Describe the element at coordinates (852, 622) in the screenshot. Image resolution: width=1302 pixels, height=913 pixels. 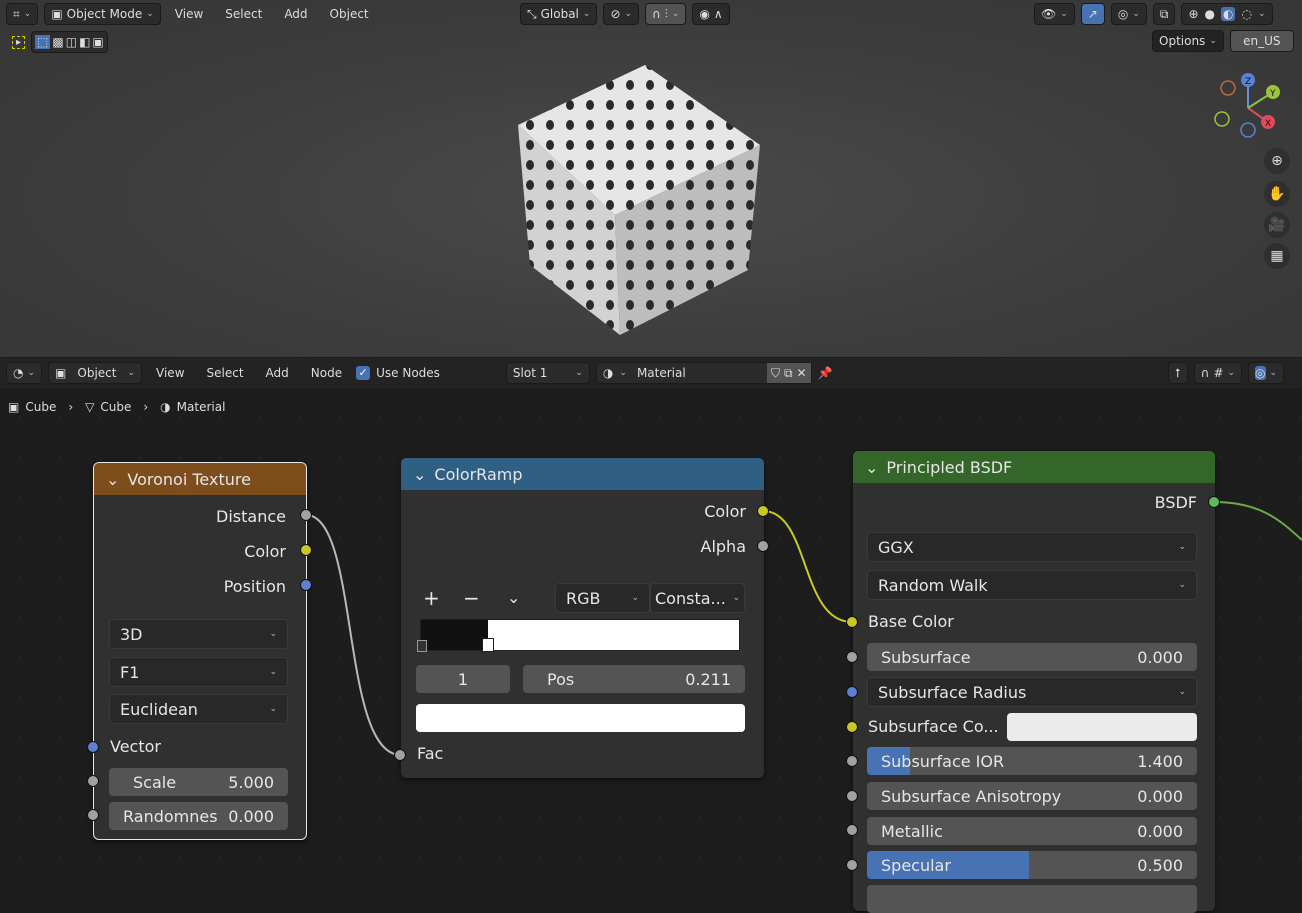
I see `socket-base-color` at that location.